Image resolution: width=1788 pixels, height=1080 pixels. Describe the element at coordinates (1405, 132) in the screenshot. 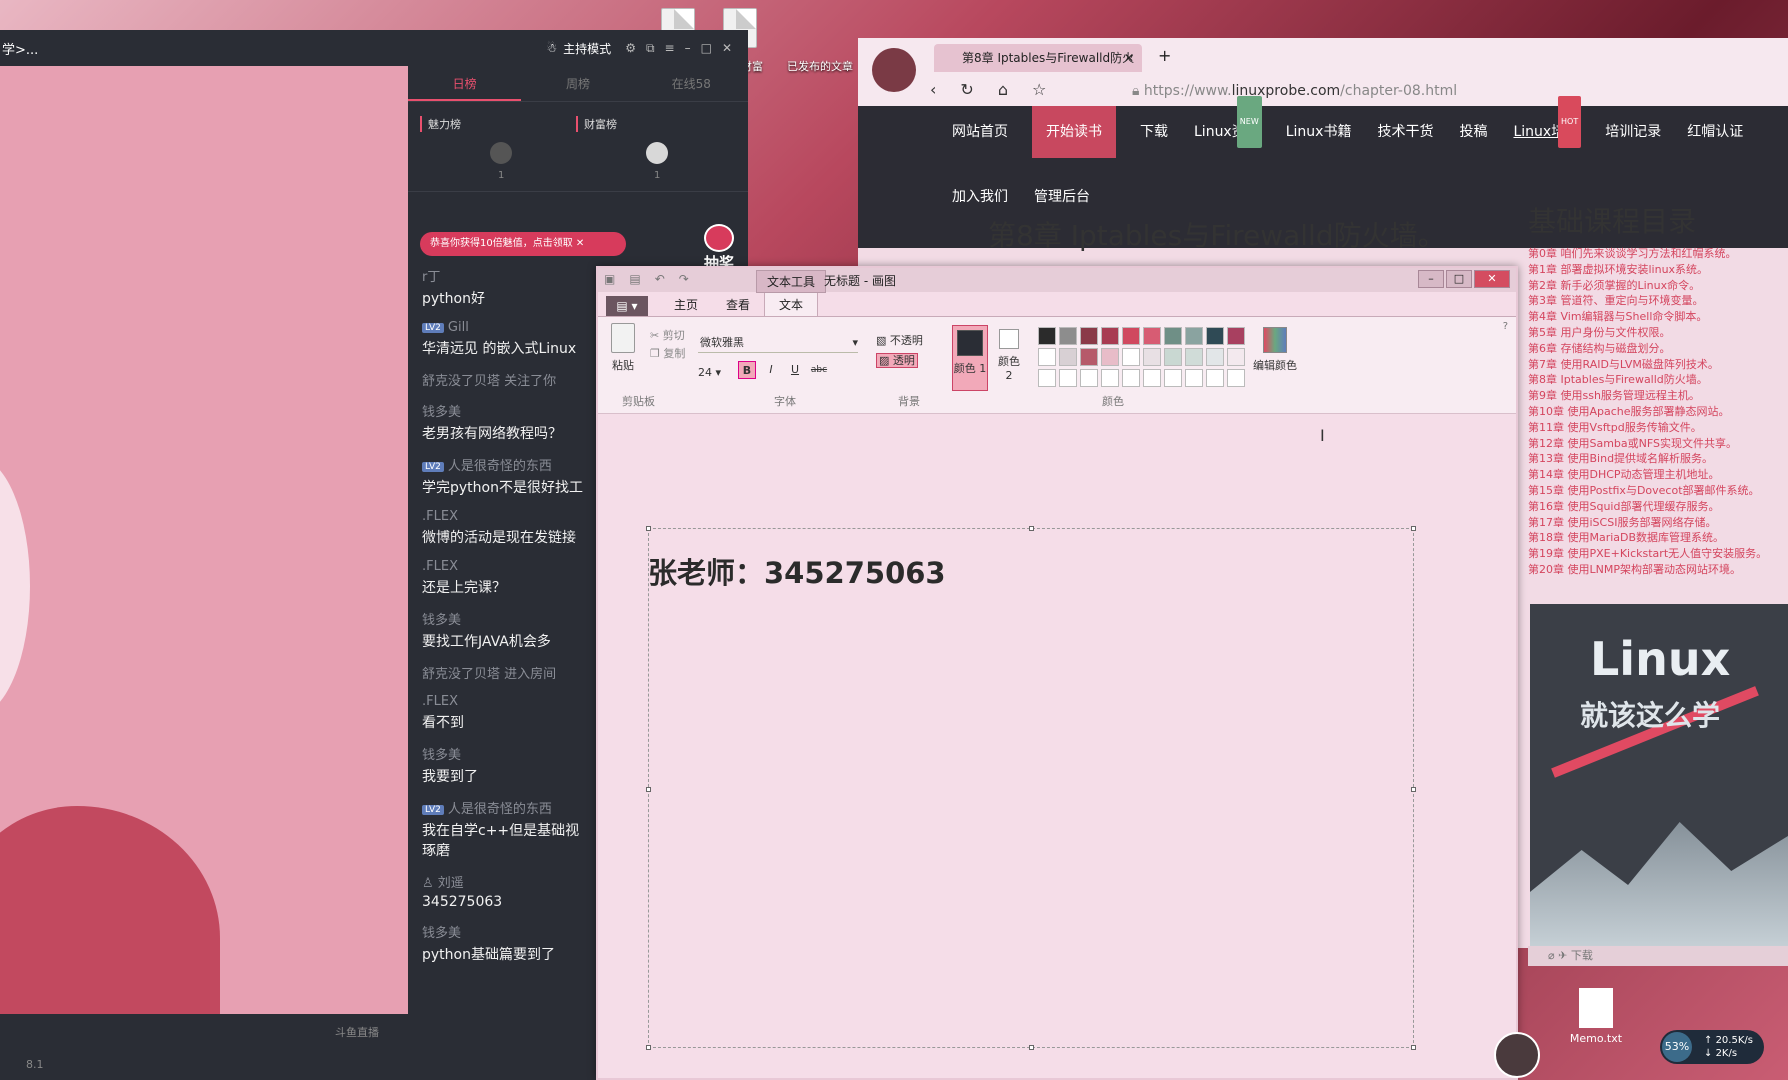

I see `menu-item-tech: 技术干货` at that location.